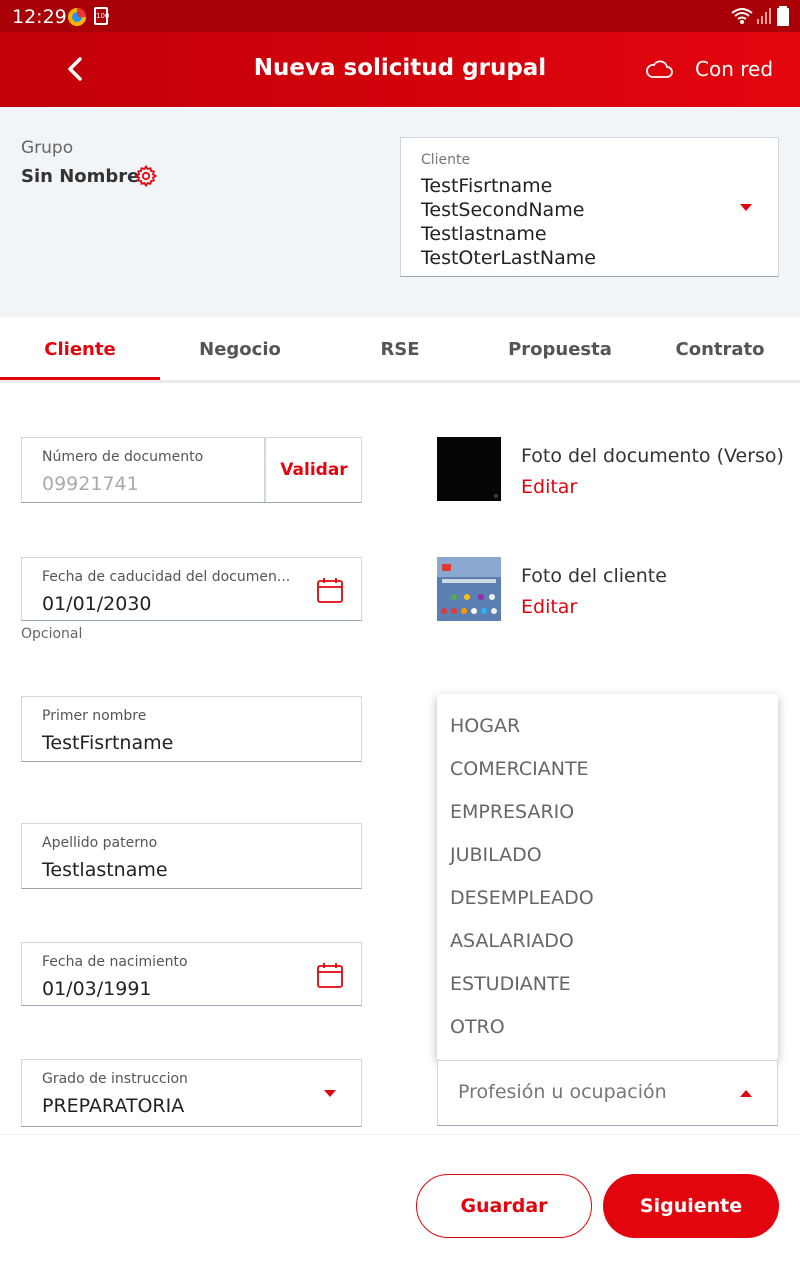  Describe the element at coordinates (313, 470) in the screenshot. I see `validate-button: Validar` at that location.